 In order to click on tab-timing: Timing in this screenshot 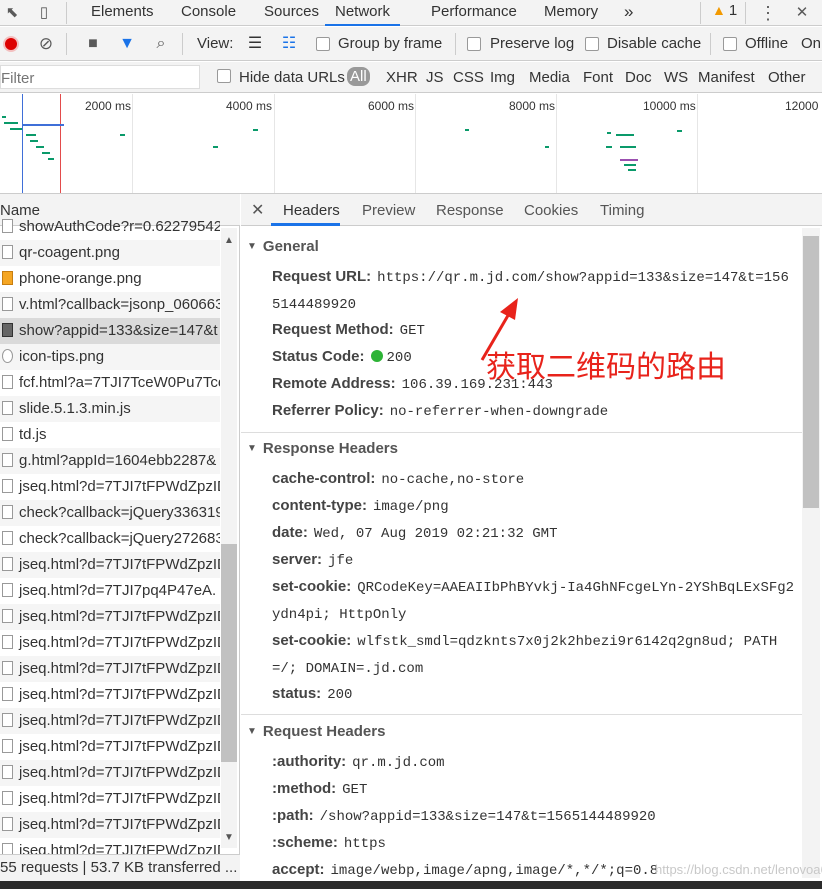, I will do `click(622, 210)`.